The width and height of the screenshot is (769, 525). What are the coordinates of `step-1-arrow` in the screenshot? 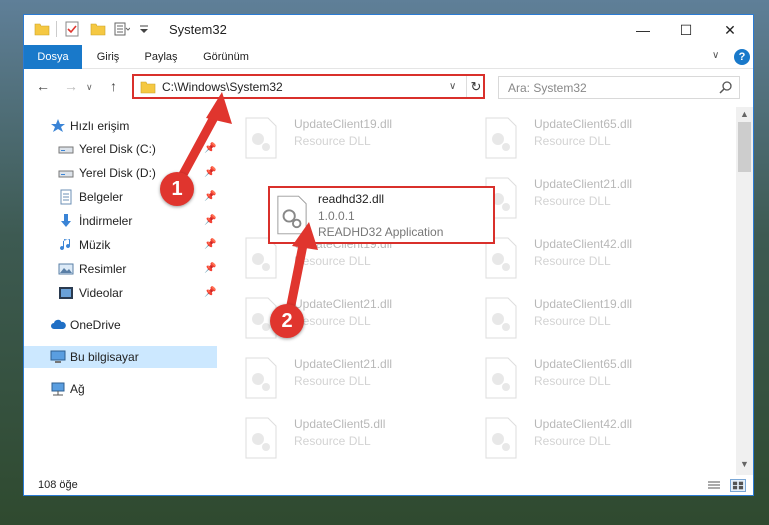 It's located at (199, 145).